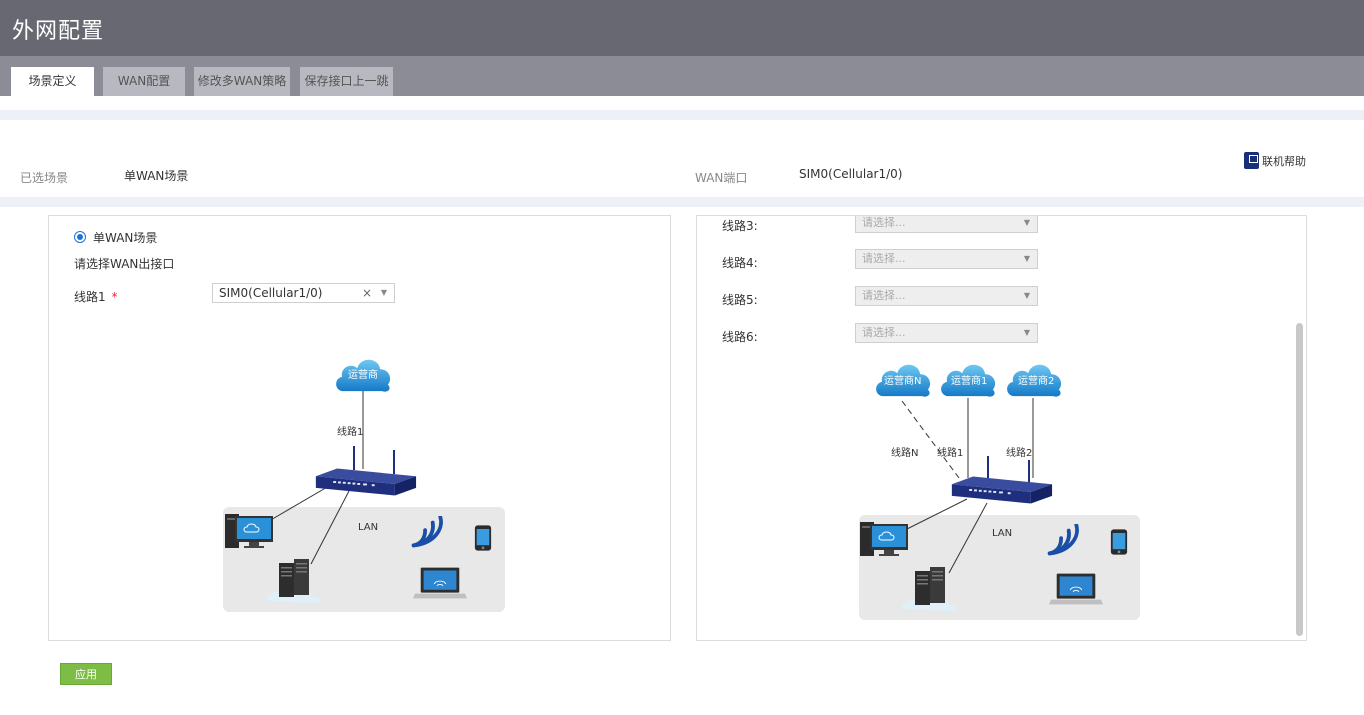  What do you see at coordinates (44, 178) in the screenshot?
I see `selected-scene-label: 已选场景` at bounding box center [44, 178].